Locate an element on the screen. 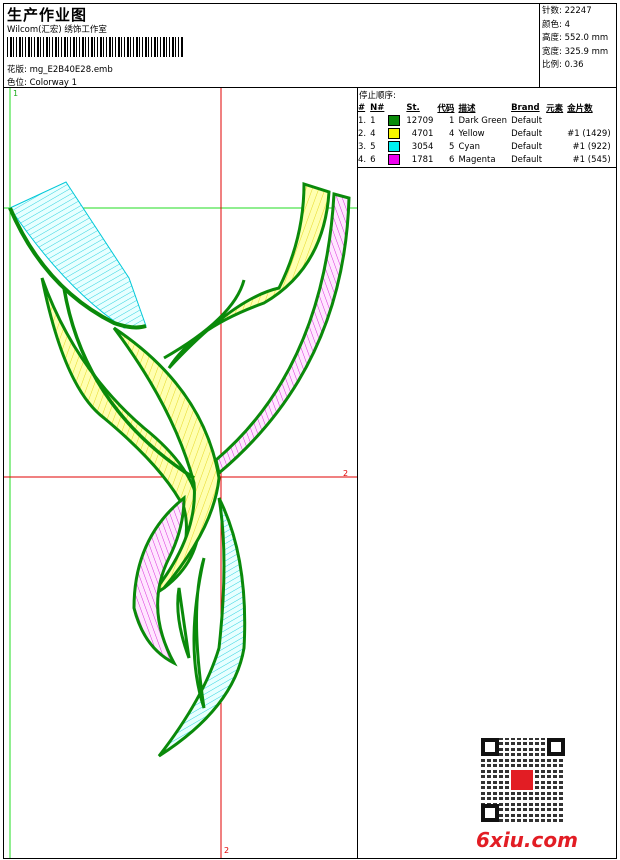 This screenshot has width=620, height=860. stop-sequence-title: 停止顺序: is located at coordinates (377, 96).